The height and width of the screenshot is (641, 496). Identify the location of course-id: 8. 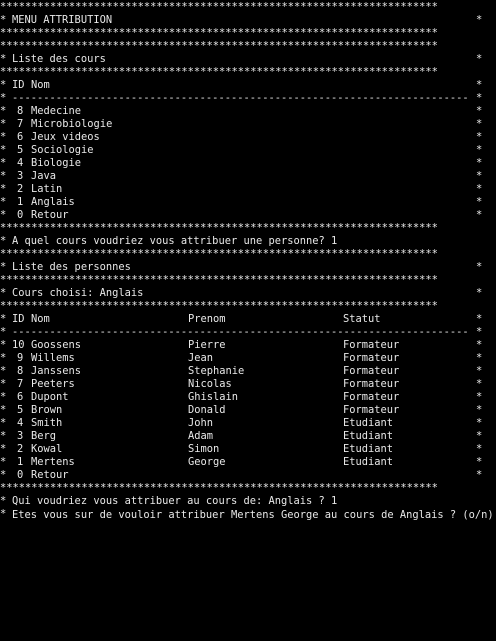
(20, 111).